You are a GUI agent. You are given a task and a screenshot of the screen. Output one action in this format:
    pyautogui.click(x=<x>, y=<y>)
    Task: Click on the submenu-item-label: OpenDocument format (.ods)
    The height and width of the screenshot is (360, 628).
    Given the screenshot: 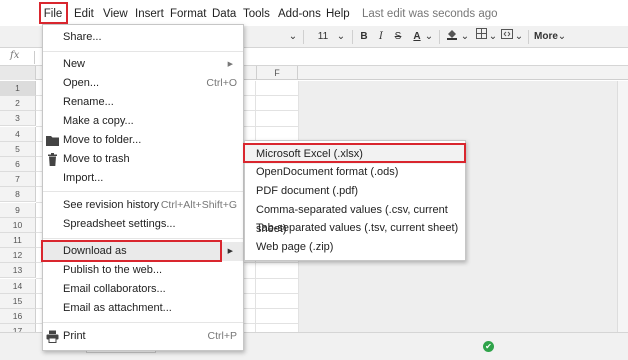 What is the action you would take?
    pyautogui.click(x=327, y=172)
    